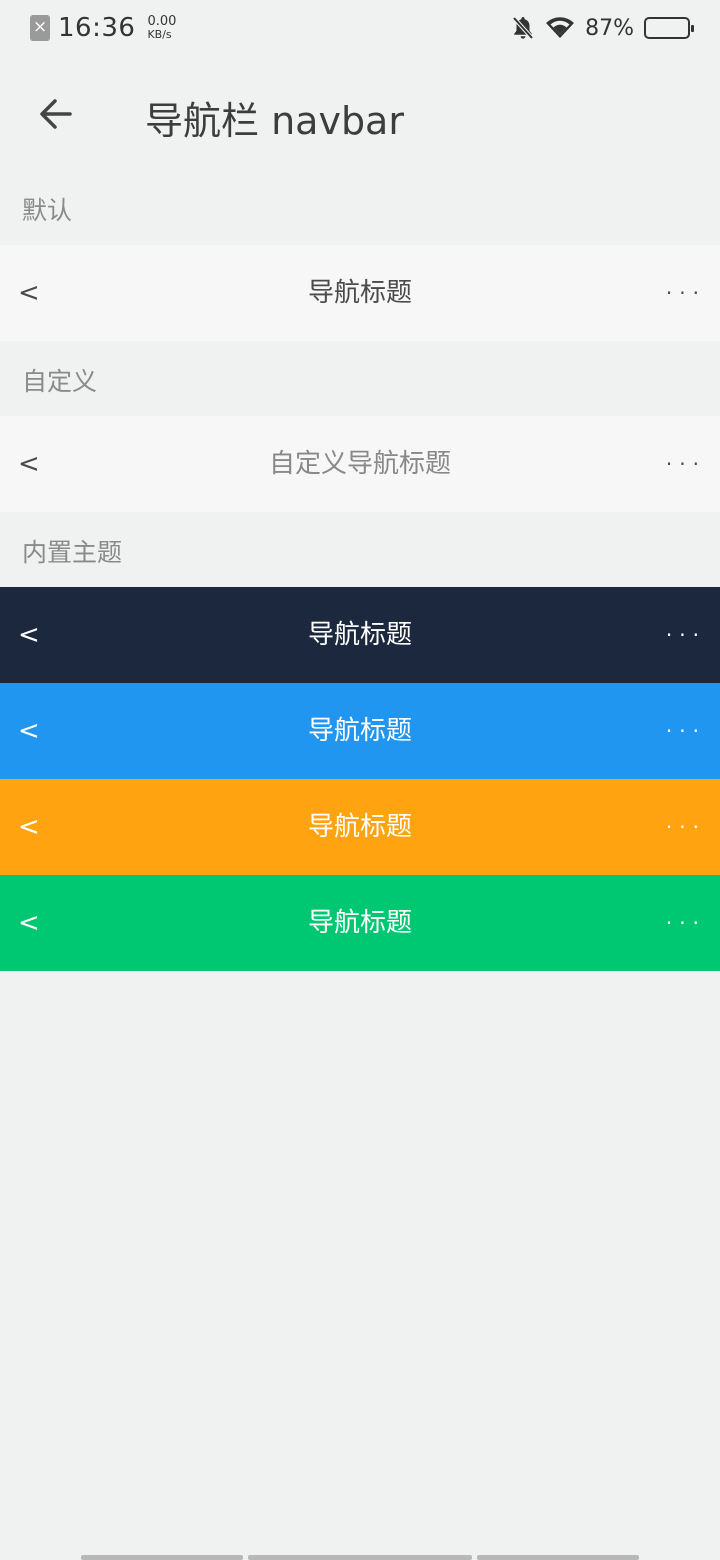 This screenshot has width=720, height=1560. I want to click on gesture-bar-left, so click(162, 1557).